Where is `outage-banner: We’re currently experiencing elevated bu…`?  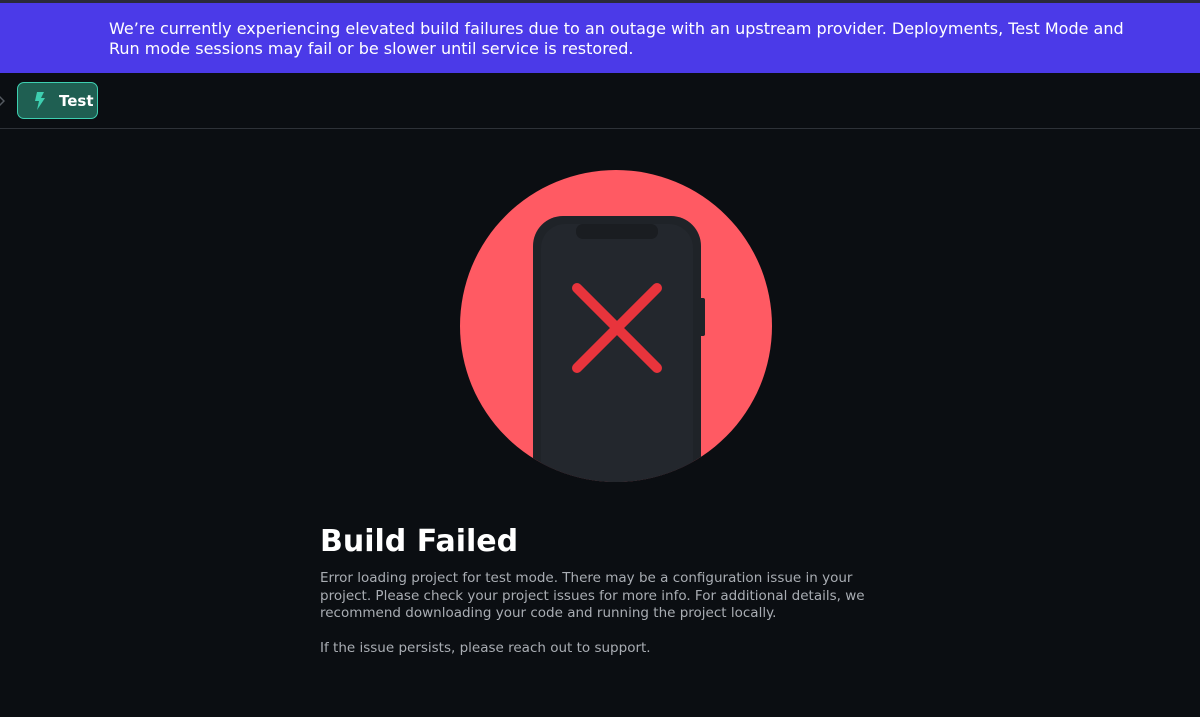
outage-banner: We’re currently experiencing elevated bu… is located at coordinates (600, 38).